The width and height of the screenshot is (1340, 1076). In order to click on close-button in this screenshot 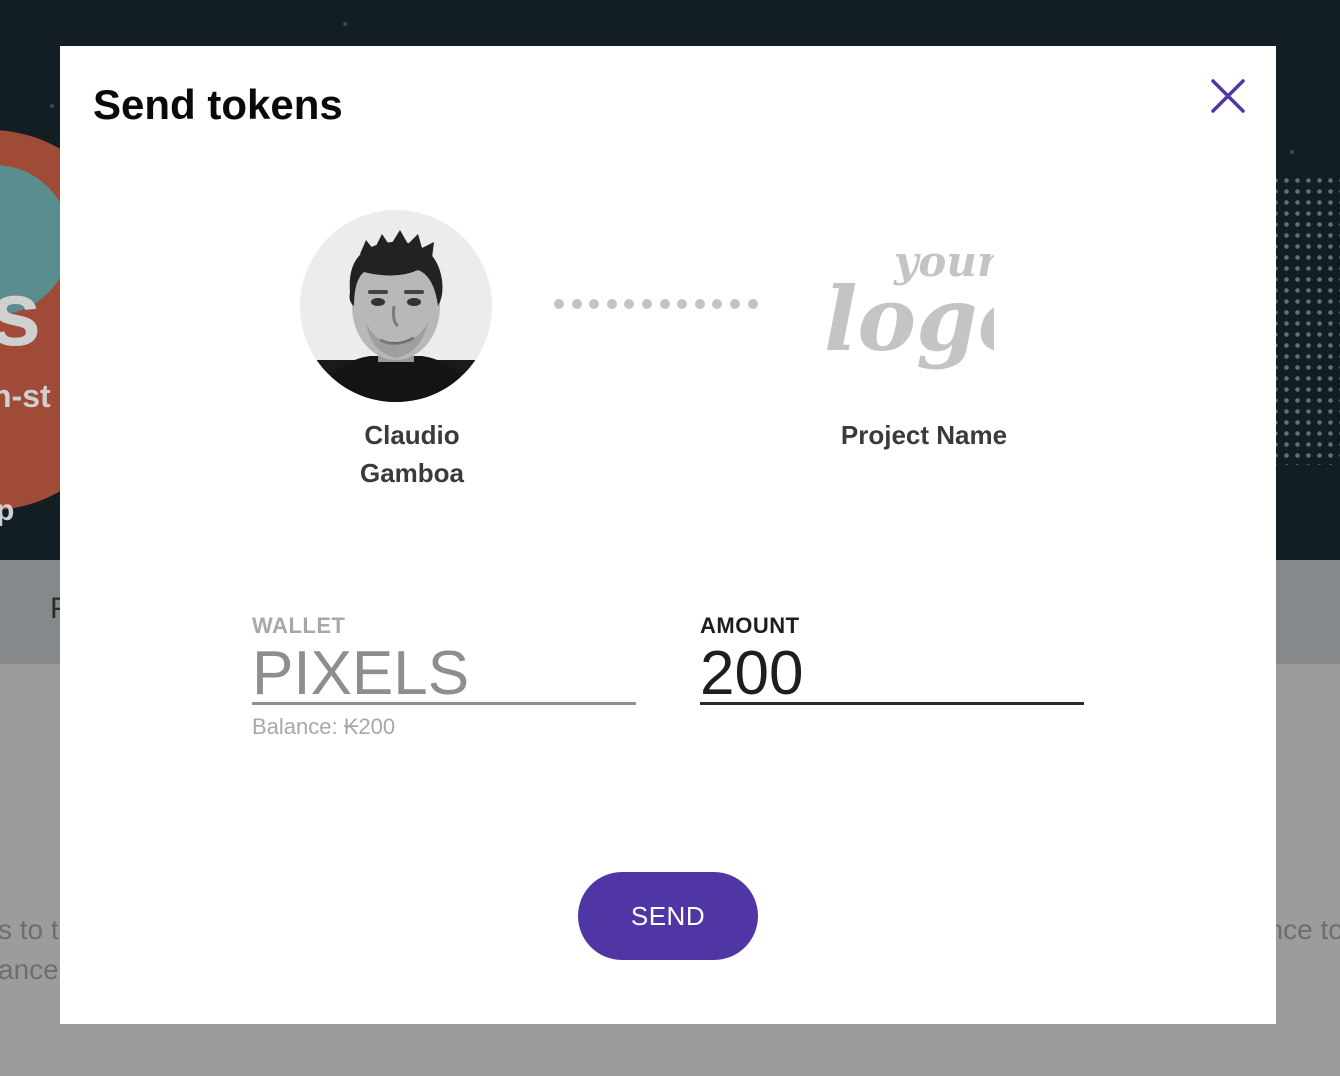, I will do `click(1228, 96)`.